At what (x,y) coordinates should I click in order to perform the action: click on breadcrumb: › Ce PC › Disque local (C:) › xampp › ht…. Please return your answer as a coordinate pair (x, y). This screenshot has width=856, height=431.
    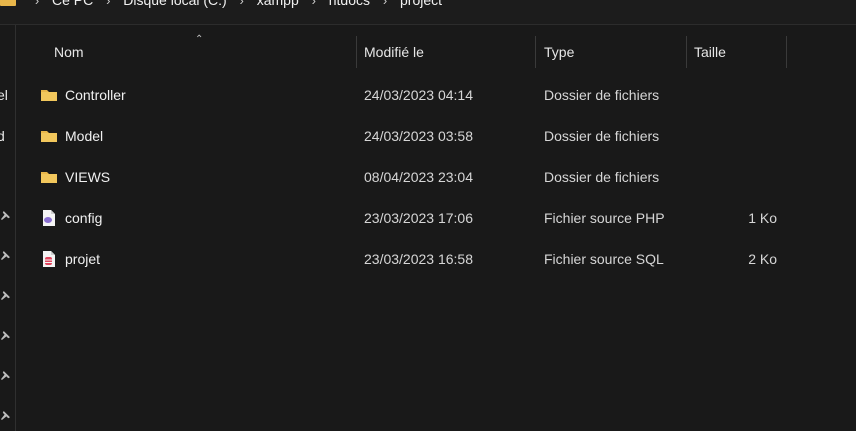
    Looking at the image, I should click on (428, 12).